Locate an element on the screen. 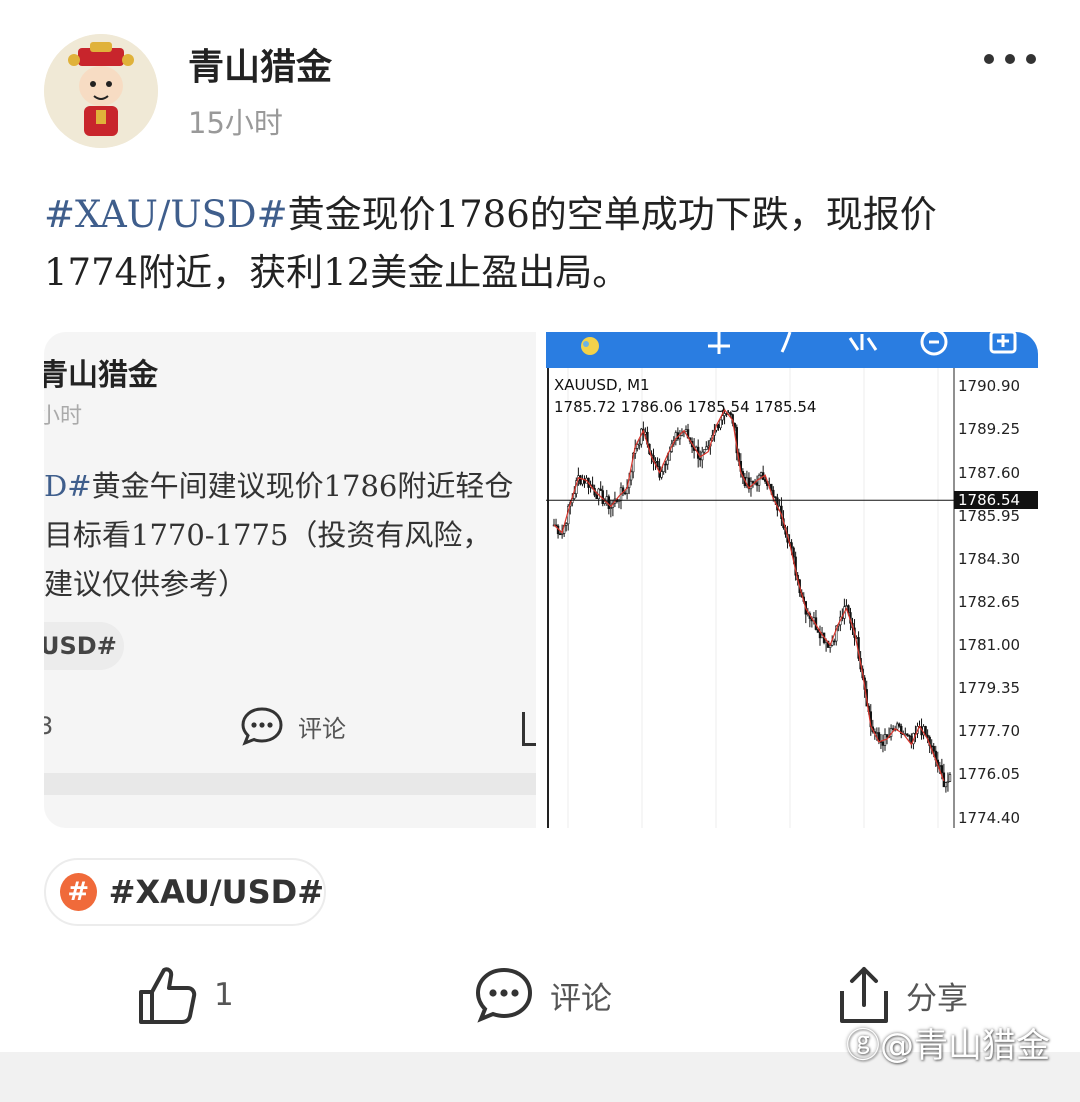 The height and width of the screenshot is (1102, 1080). watermark-logo-icon: ⓖ is located at coordinates (863, 1046).